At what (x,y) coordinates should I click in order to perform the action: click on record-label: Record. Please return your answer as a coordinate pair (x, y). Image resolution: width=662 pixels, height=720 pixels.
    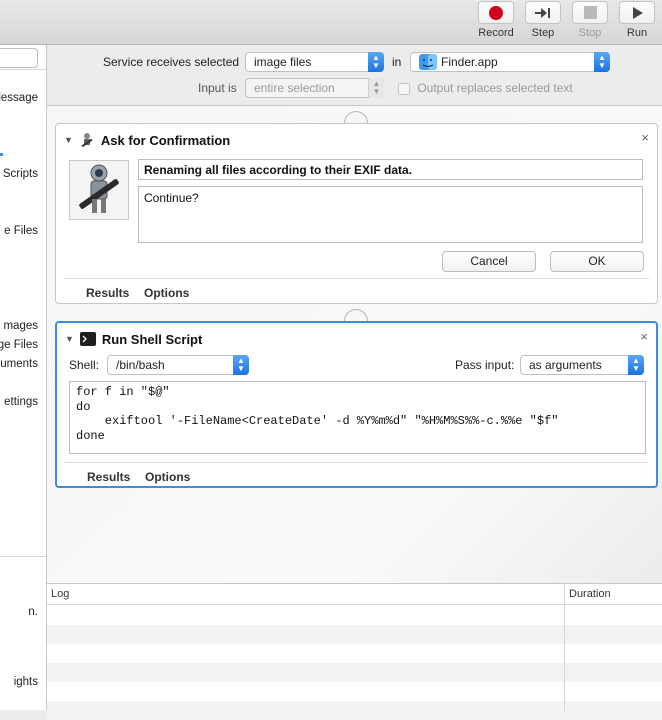
    Looking at the image, I should click on (496, 33).